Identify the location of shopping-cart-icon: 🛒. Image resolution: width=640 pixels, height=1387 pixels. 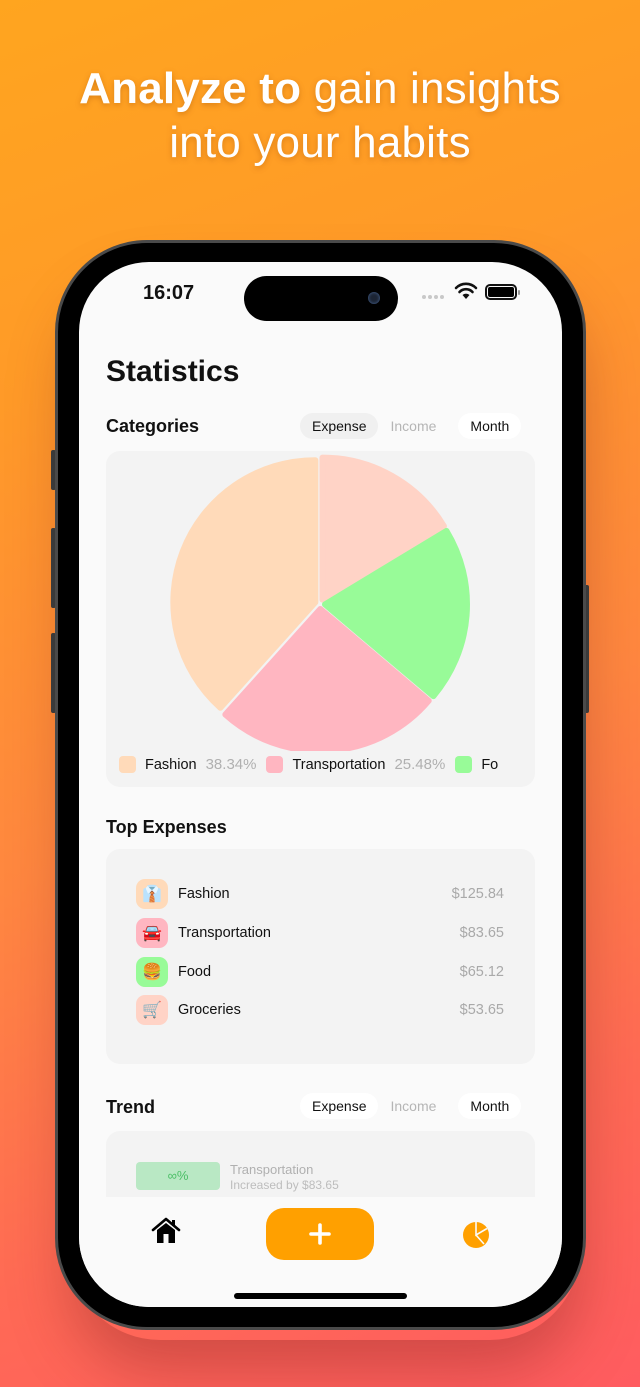
(152, 1010).